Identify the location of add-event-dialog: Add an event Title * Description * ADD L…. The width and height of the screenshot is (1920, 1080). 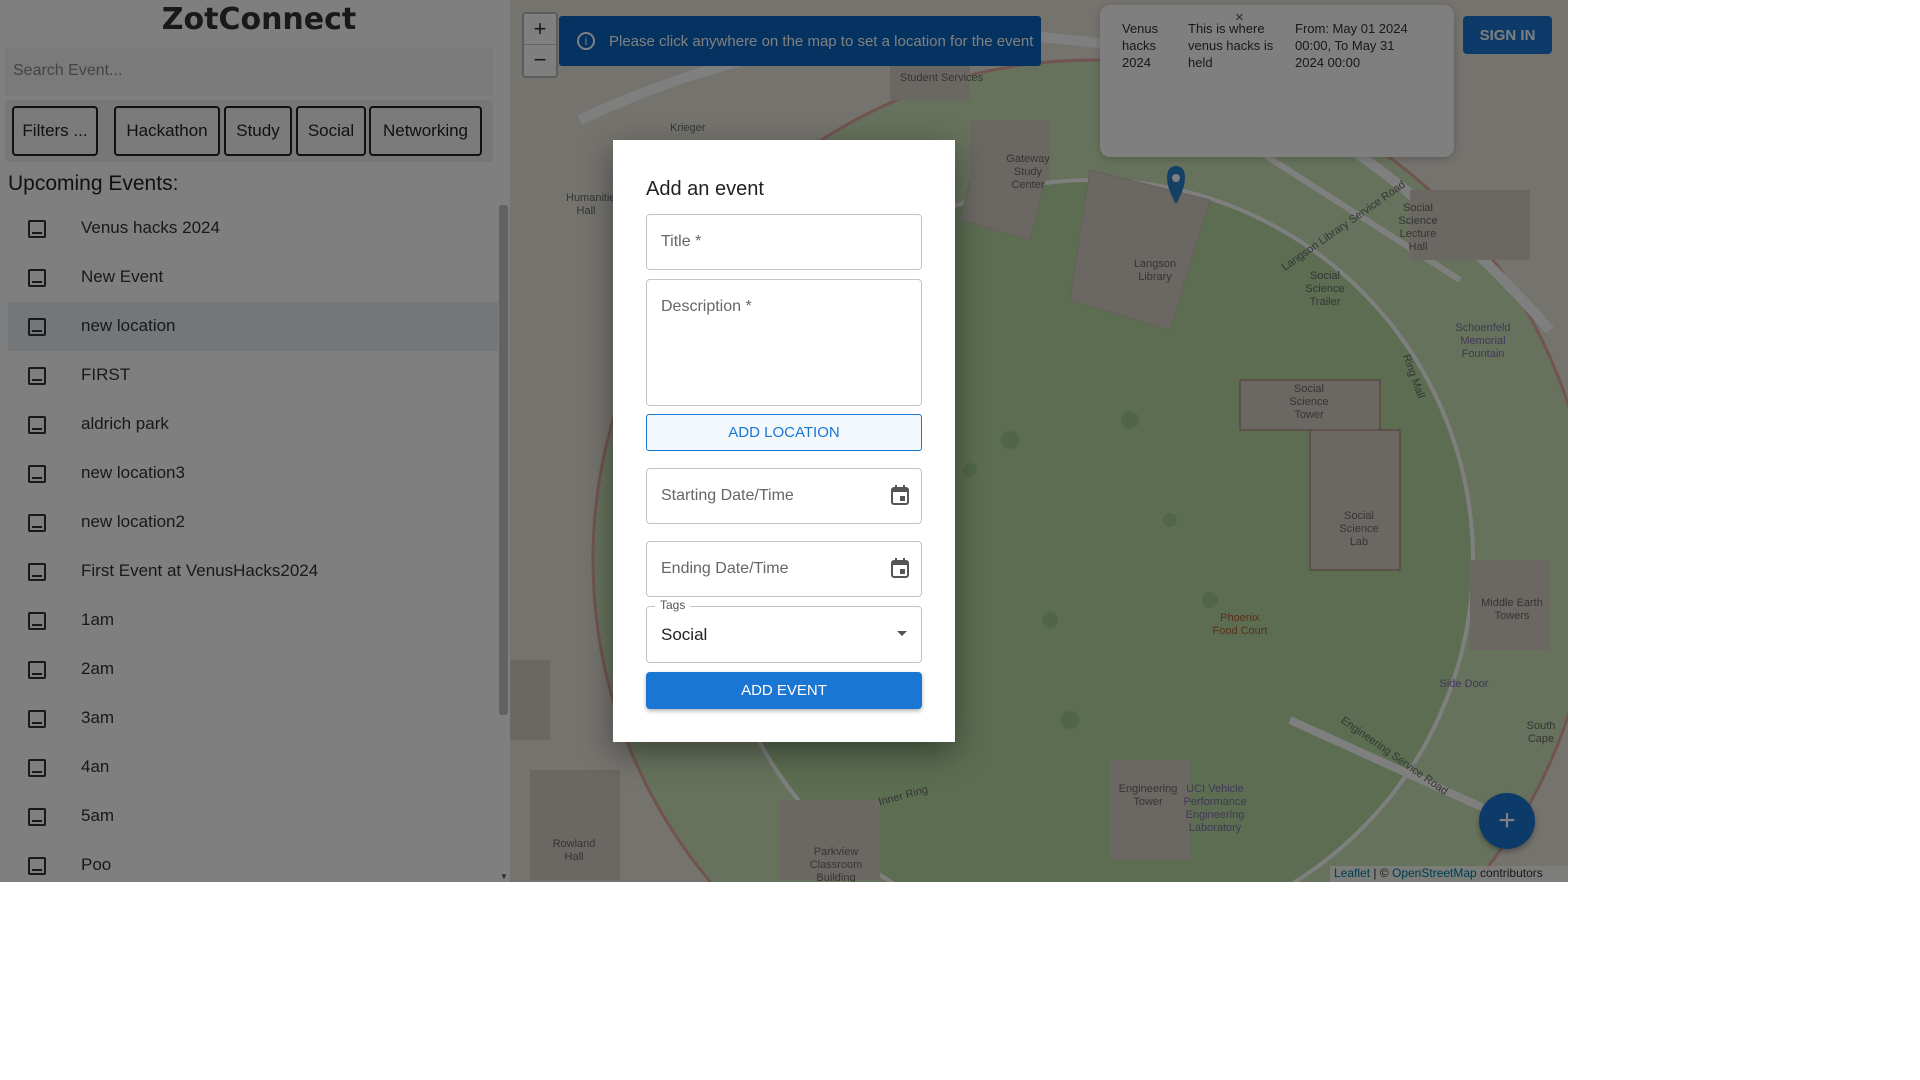
(784, 441).